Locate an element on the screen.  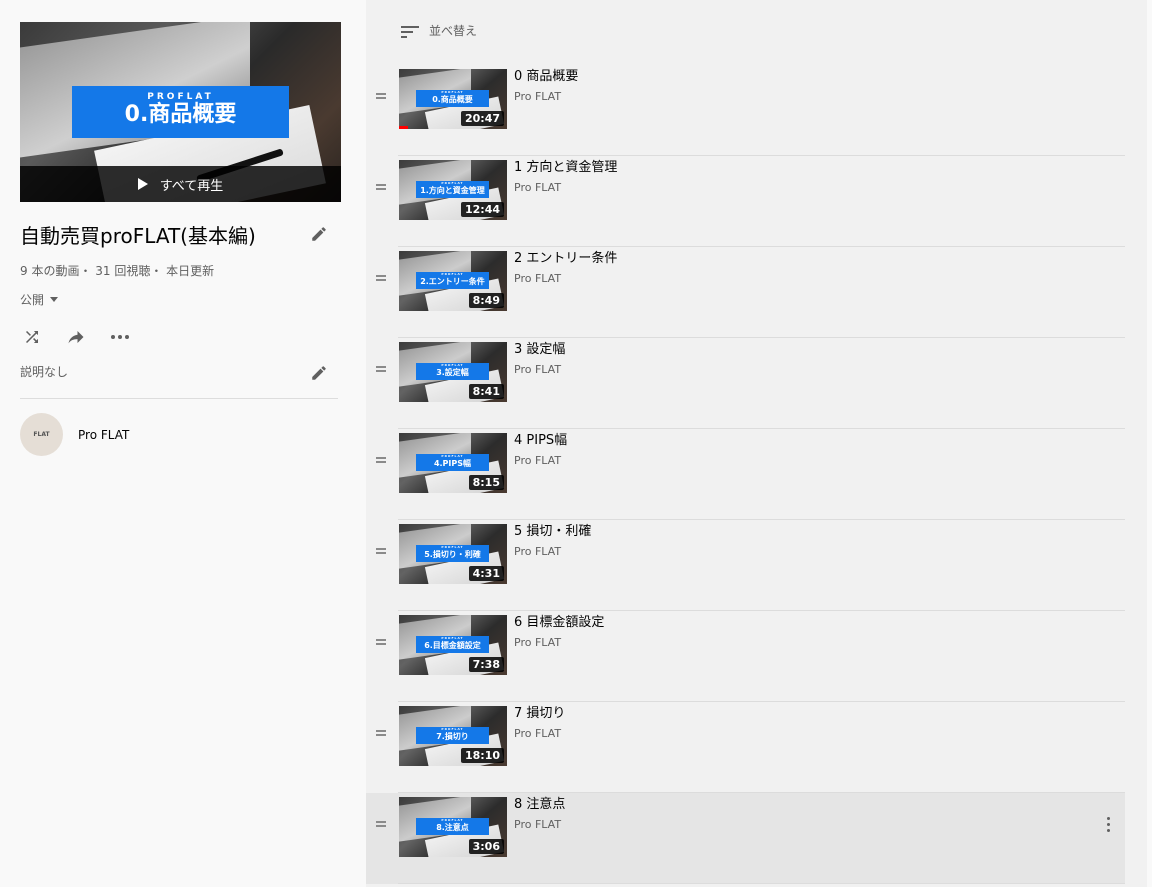
play-all-button: すべて再生 is located at coordinates (180, 184).